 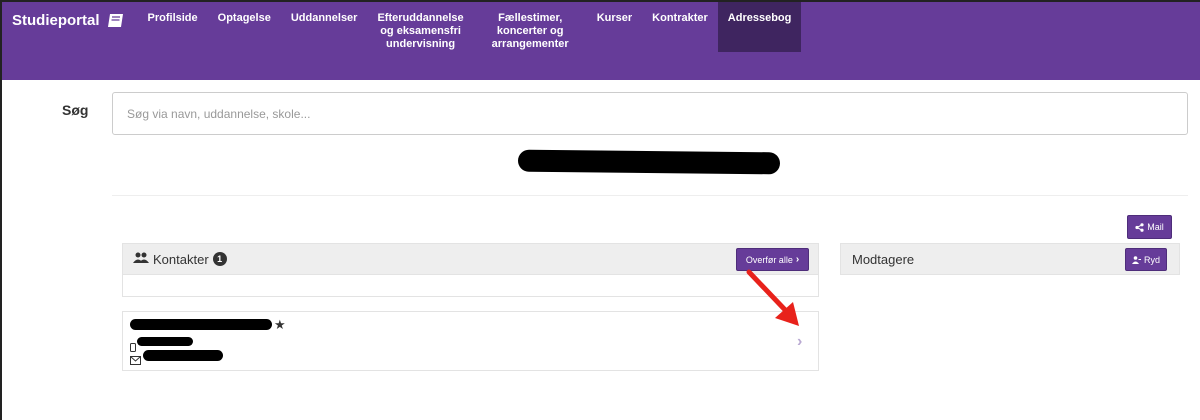 What do you see at coordinates (759, 18) in the screenshot?
I see `nav-label: Adressebog` at bounding box center [759, 18].